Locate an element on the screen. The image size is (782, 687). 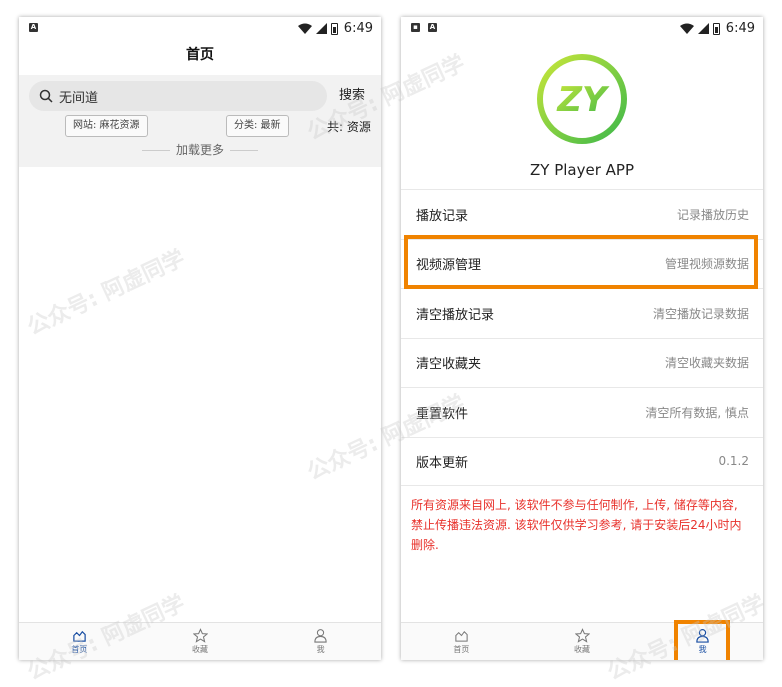
load-more-label: 加载更多 is located at coordinates (199, 150).